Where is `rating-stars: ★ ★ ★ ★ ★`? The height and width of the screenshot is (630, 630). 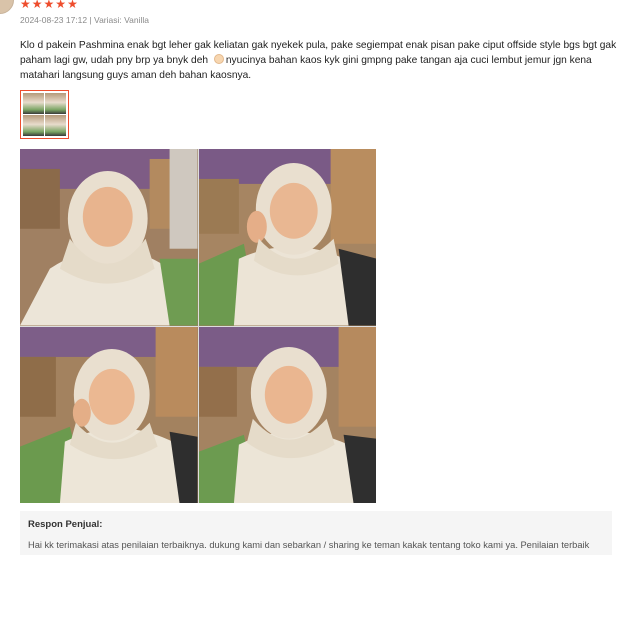 rating-stars: ★ ★ ★ ★ ★ is located at coordinates (49, 5).